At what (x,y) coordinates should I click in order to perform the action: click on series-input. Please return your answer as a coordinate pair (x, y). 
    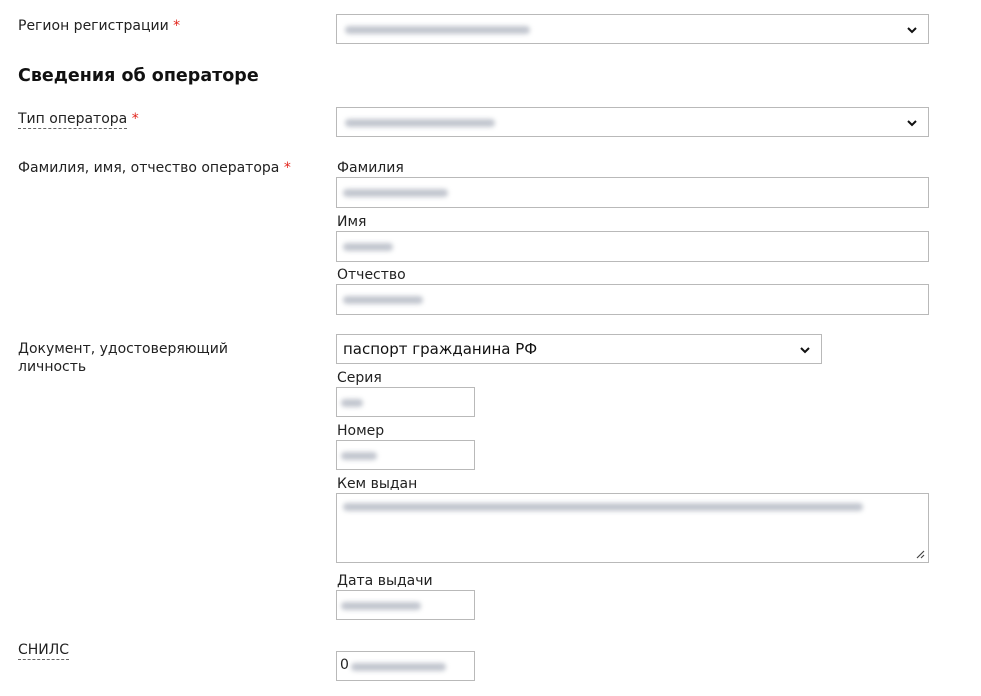
    Looking at the image, I should click on (405, 402).